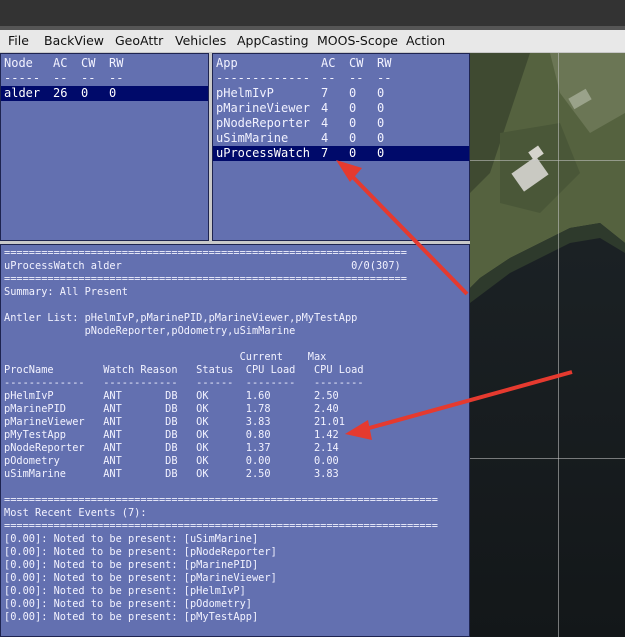  Describe the element at coordinates (200, 40) in the screenshot. I see `menu-vehicles: Vehicles` at that location.